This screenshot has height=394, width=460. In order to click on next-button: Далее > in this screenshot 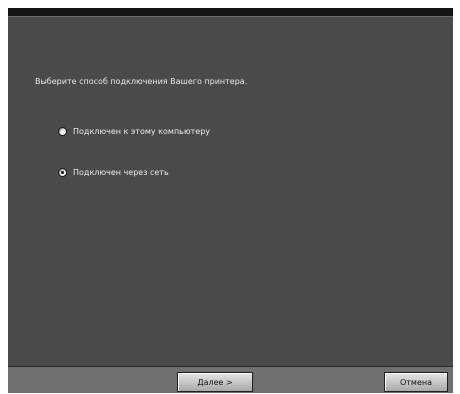, I will do `click(215, 382)`.